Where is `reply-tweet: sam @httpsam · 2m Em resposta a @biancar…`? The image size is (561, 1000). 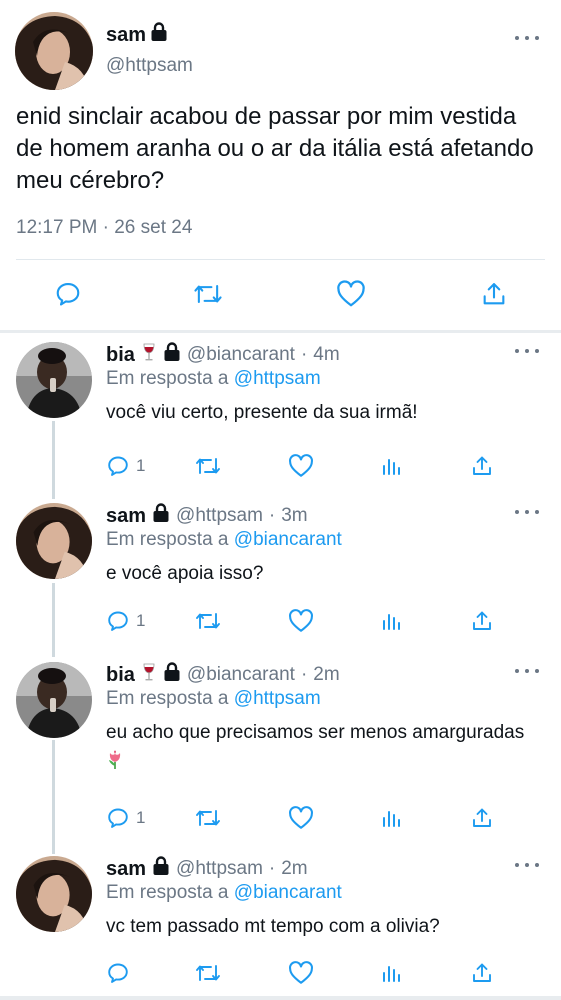
reply-tweet: sam @httpsam · 2m Em resposta a @biancar… is located at coordinates (280, 926).